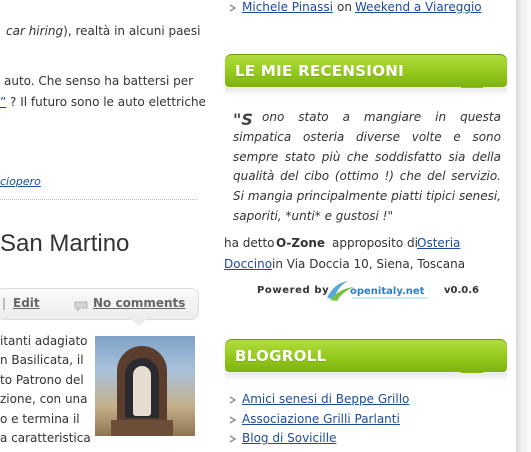 The image size is (531, 452). What do you see at coordinates (40, 419) in the screenshot?
I see `article-line: o e termina il` at bounding box center [40, 419].